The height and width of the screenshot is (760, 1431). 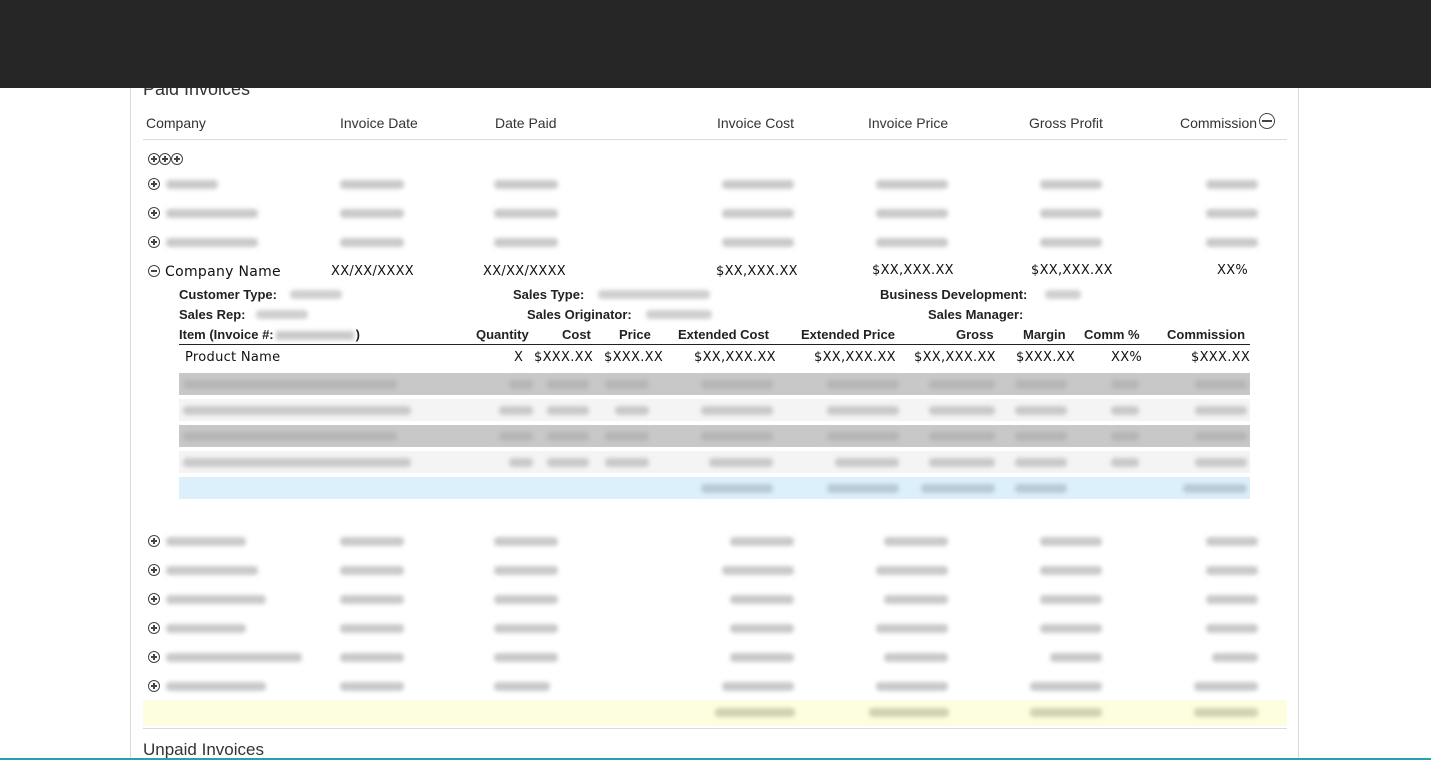 What do you see at coordinates (715, 44) in the screenshot?
I see `top-app-bar` at bounding box center [715, 44].